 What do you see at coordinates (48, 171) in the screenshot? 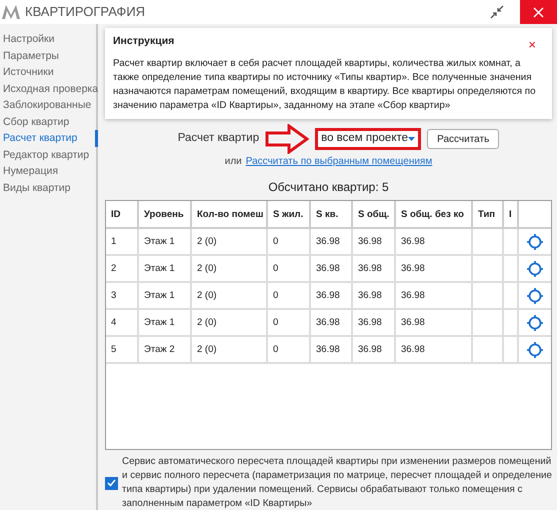
I see `sidebar-item: Нумерация` at bounding box center [48, 171].